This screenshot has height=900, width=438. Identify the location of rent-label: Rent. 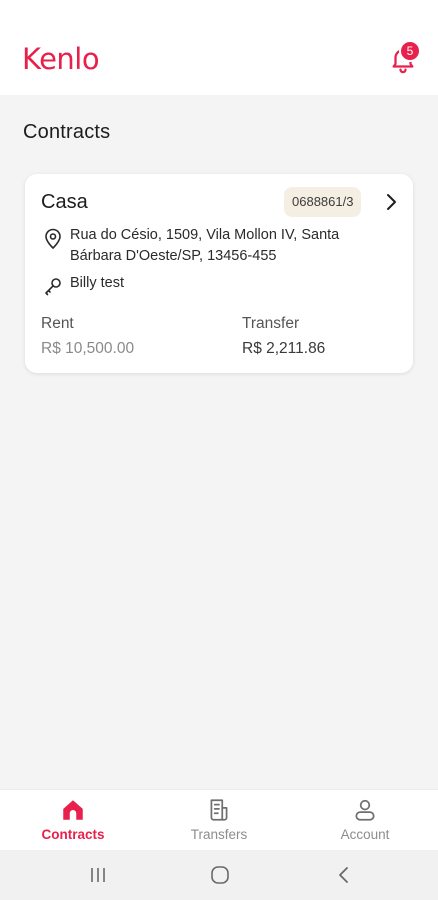
(57, 323).